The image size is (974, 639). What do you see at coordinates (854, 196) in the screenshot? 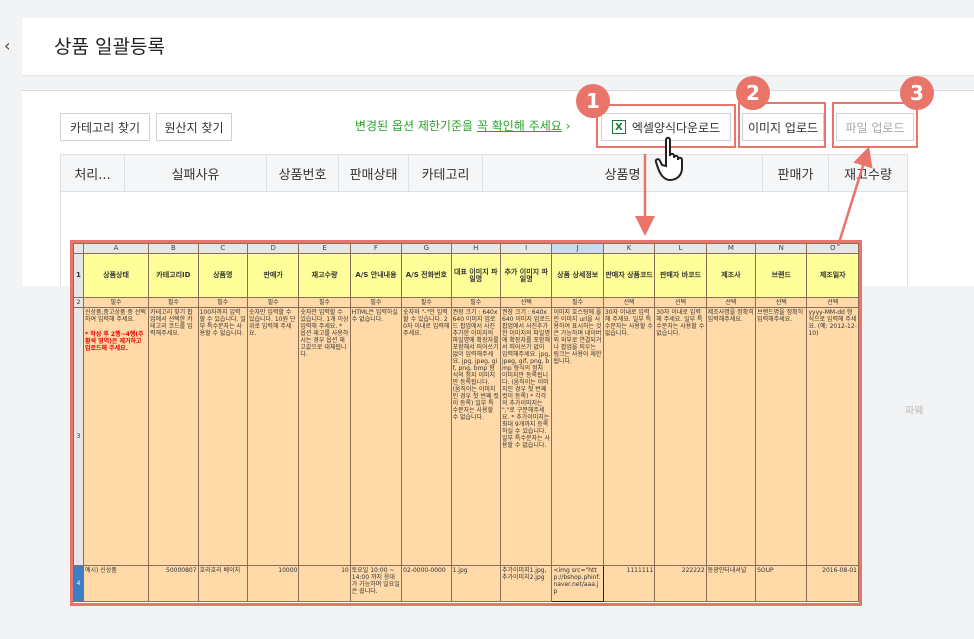
I see `arrow-to-file-upload` at bounding box center [854, 196].